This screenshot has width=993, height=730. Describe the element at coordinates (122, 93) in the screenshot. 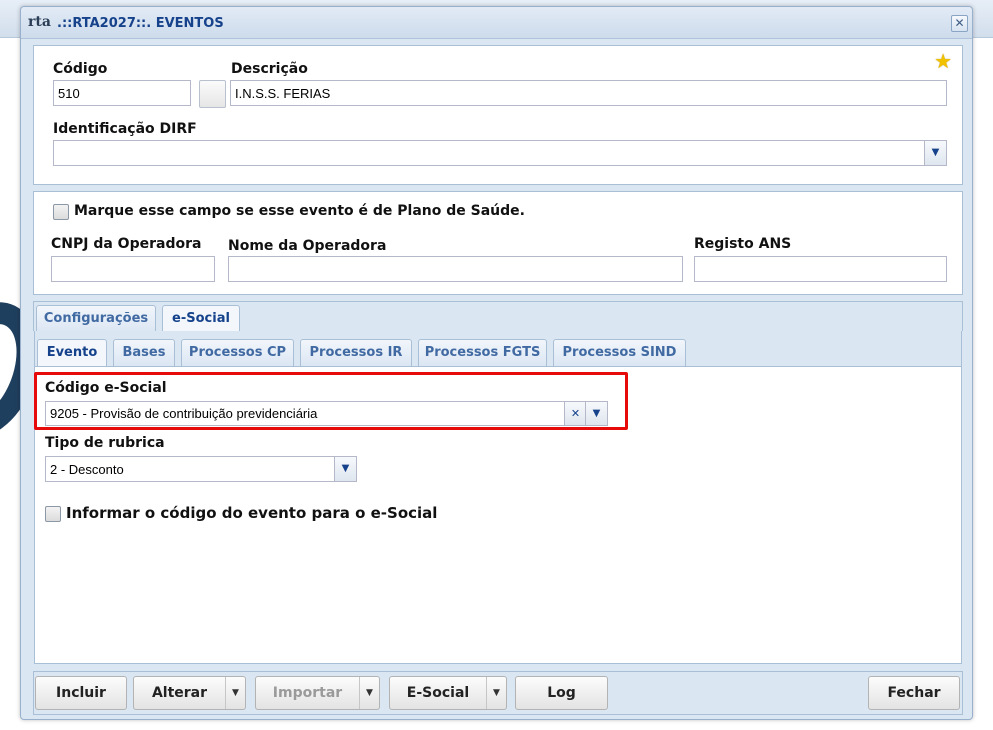

I see `codigo-field: 510` at that location.